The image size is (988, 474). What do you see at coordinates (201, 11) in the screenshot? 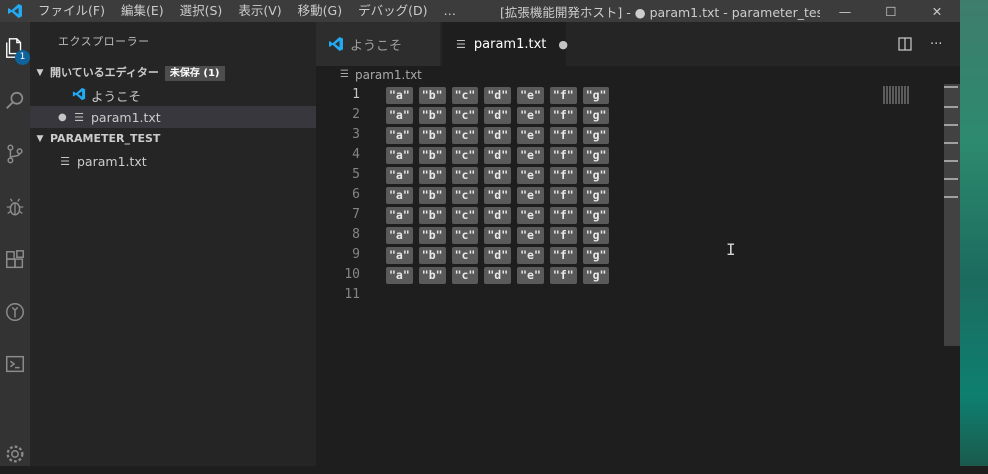
I see `menu-selection: 選択(S)` at bounding box center [201, 11].